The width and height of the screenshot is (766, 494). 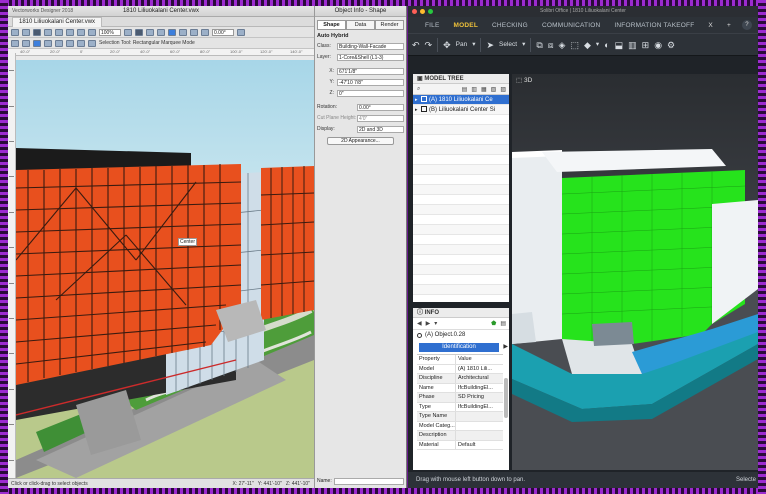 I want to click on select-label: Select, so click(x=508, y=45).